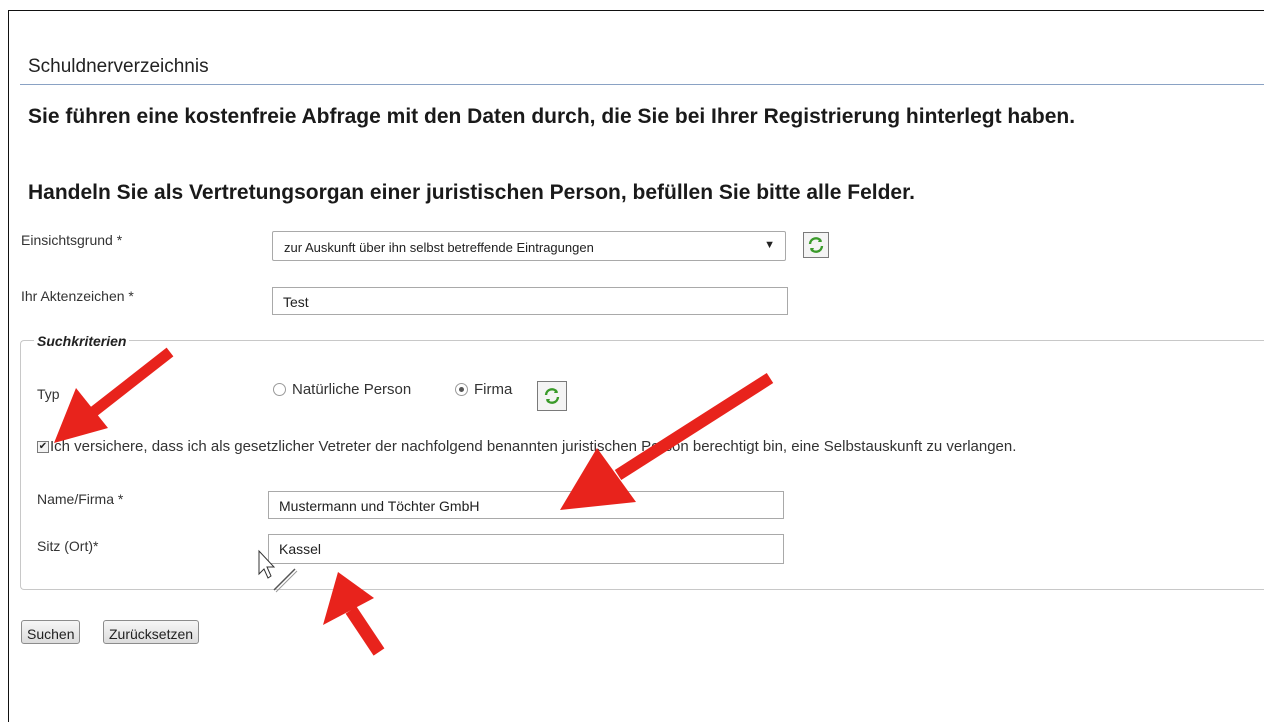 The width and height of the screenshot is (1264, 722). What do you see at coordinates (642, 84) in the screenshot?
I see `title-divider` at bounding box center [642, 84].